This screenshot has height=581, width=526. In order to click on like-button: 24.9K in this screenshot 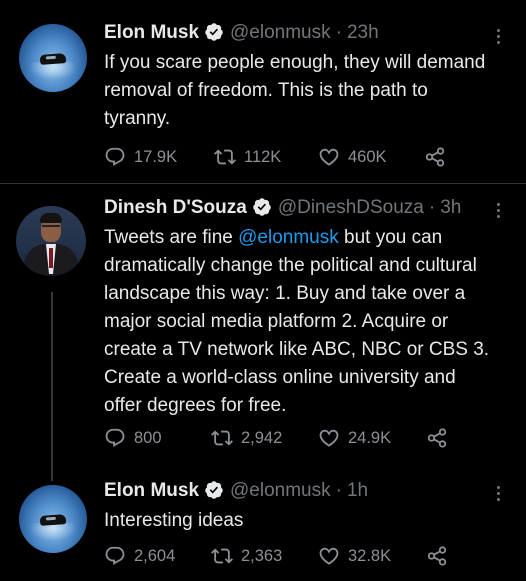, I will do `click(372, 438)`.